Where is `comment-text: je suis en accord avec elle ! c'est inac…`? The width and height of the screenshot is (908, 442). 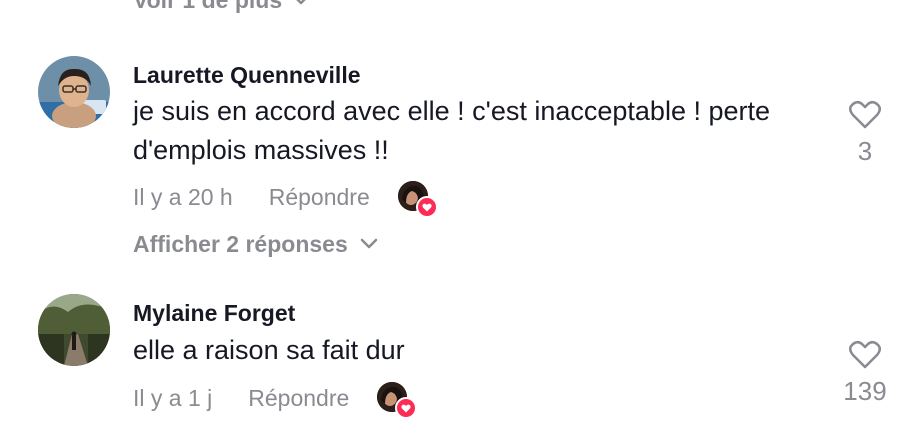
comment-text: je suis en accord avec elle ! c'est inac… is located at coordinates (452, 130).